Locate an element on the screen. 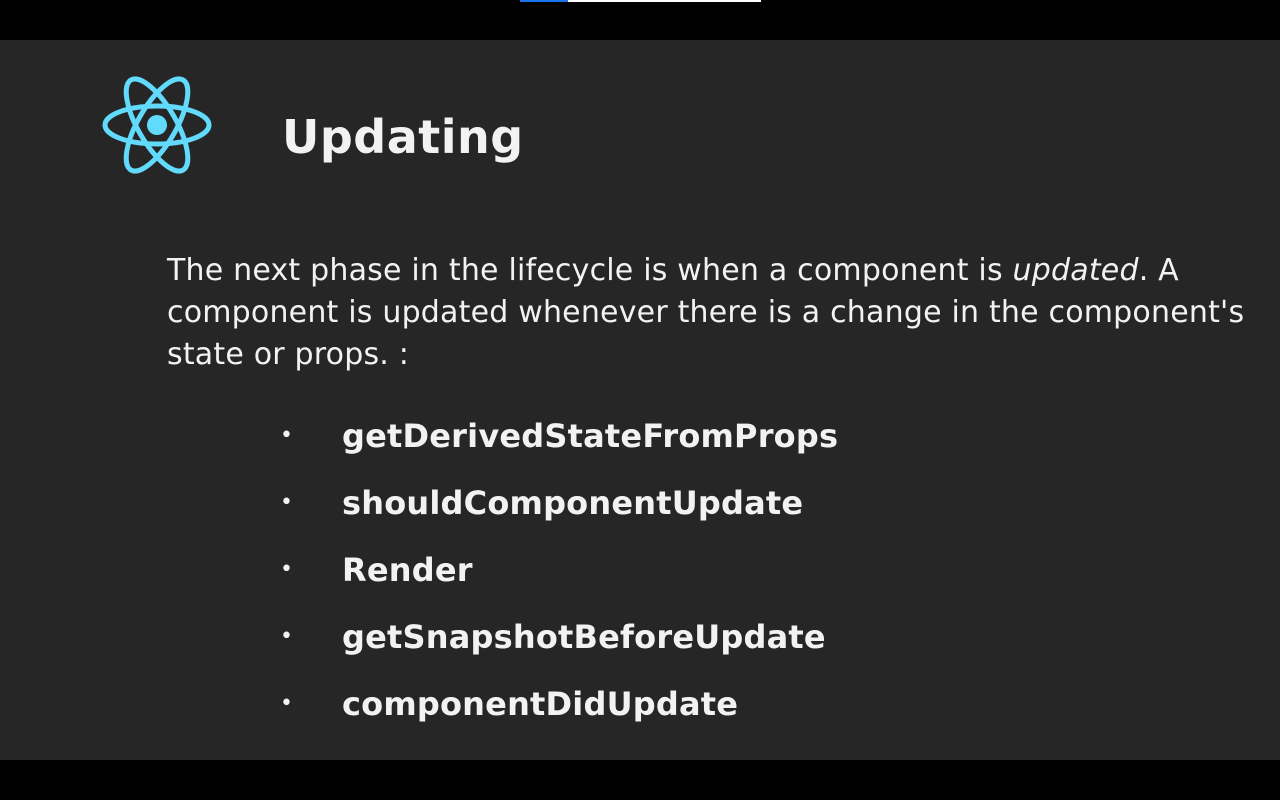  list-item: • getDerivedStateFromProps is located at coordinates (559, 447).